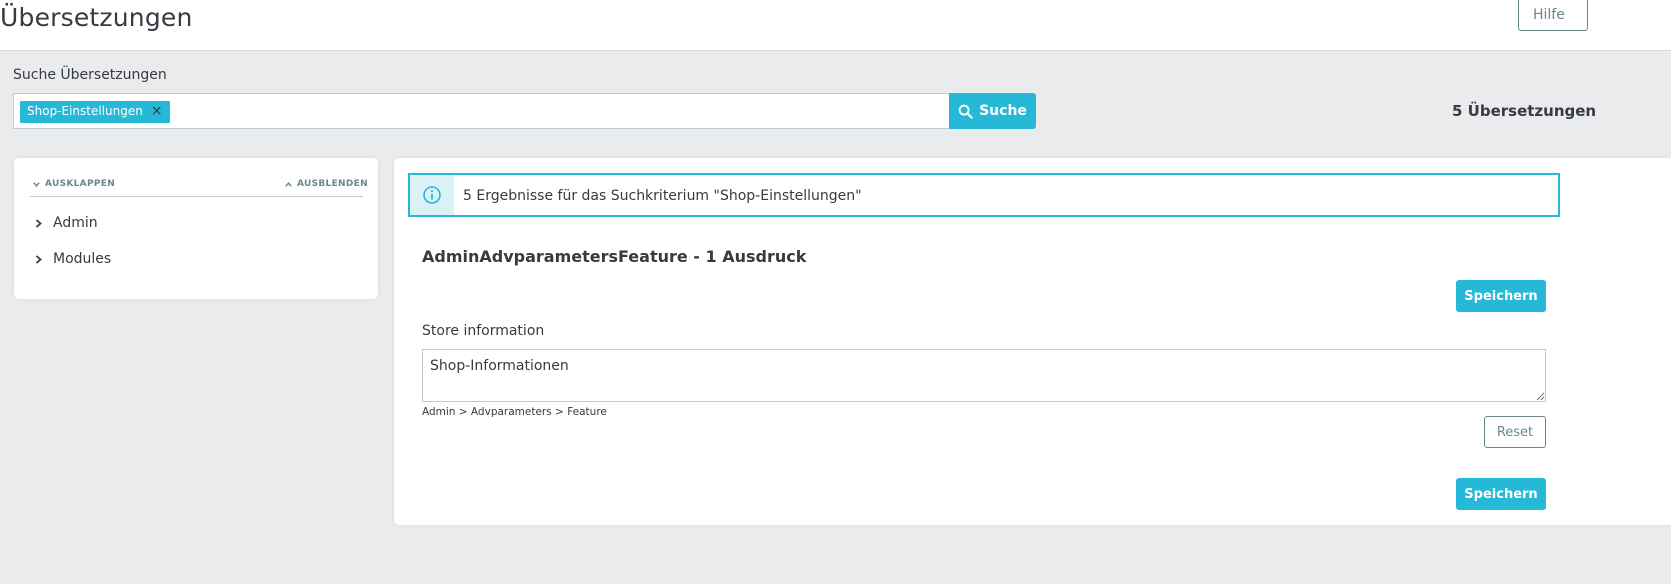  Describe the element at coordinates (1003, 111) in the screenshot. I see `search-button-label: Suche` at that location.